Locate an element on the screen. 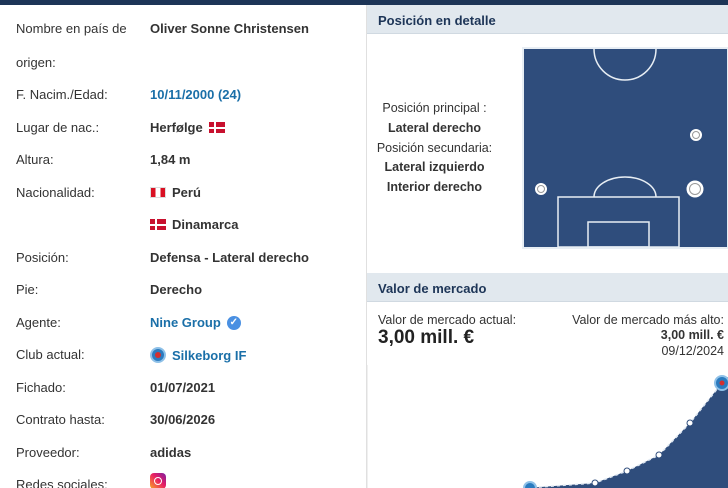 This screenshot has width=728, height=488. value-nationality-2: Dinamarca is located at coordinates (194, 224).